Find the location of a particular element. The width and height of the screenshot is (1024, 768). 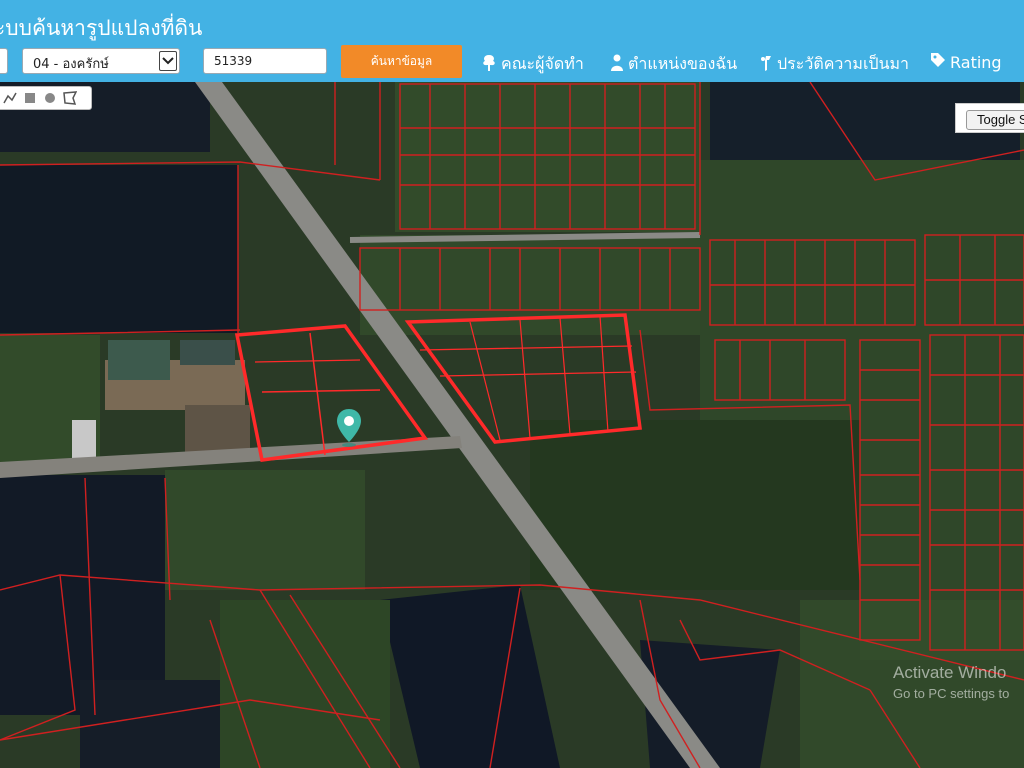

parcel-number-input: 51339 is located at coordinates (265, 61).